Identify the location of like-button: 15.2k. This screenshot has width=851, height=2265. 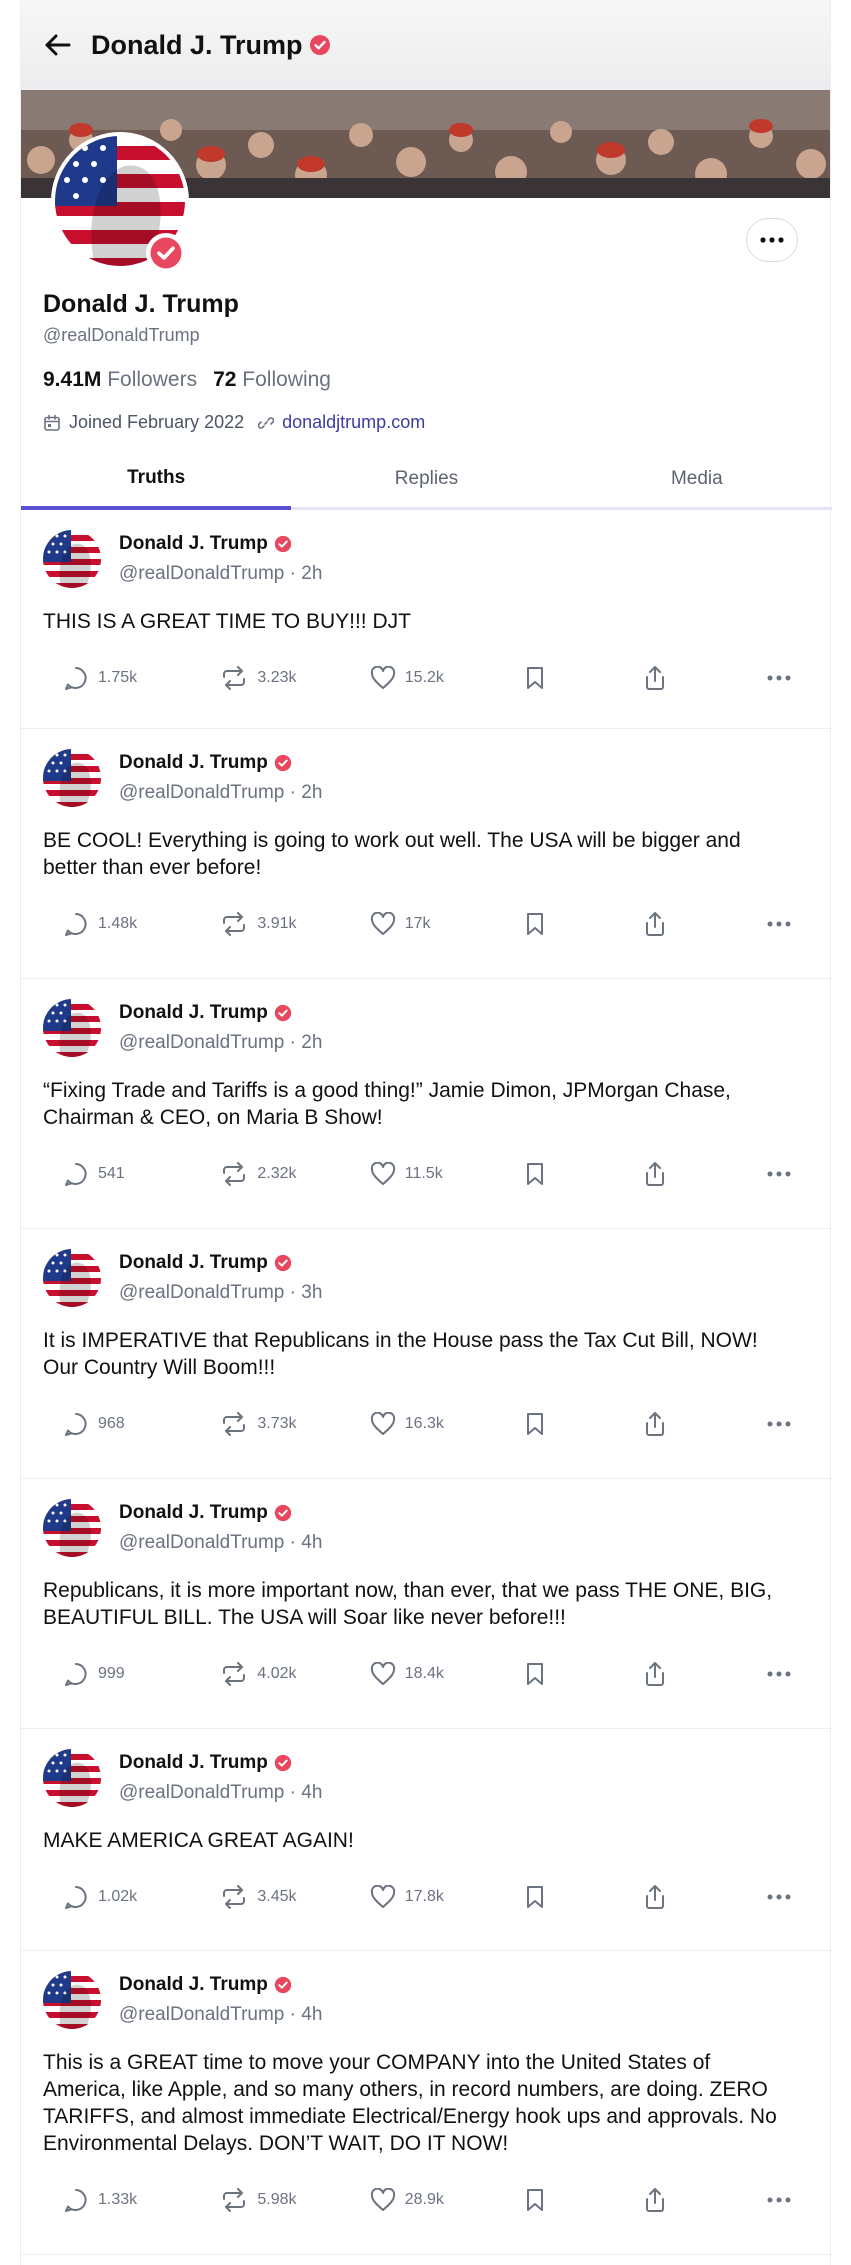
(436, 678).